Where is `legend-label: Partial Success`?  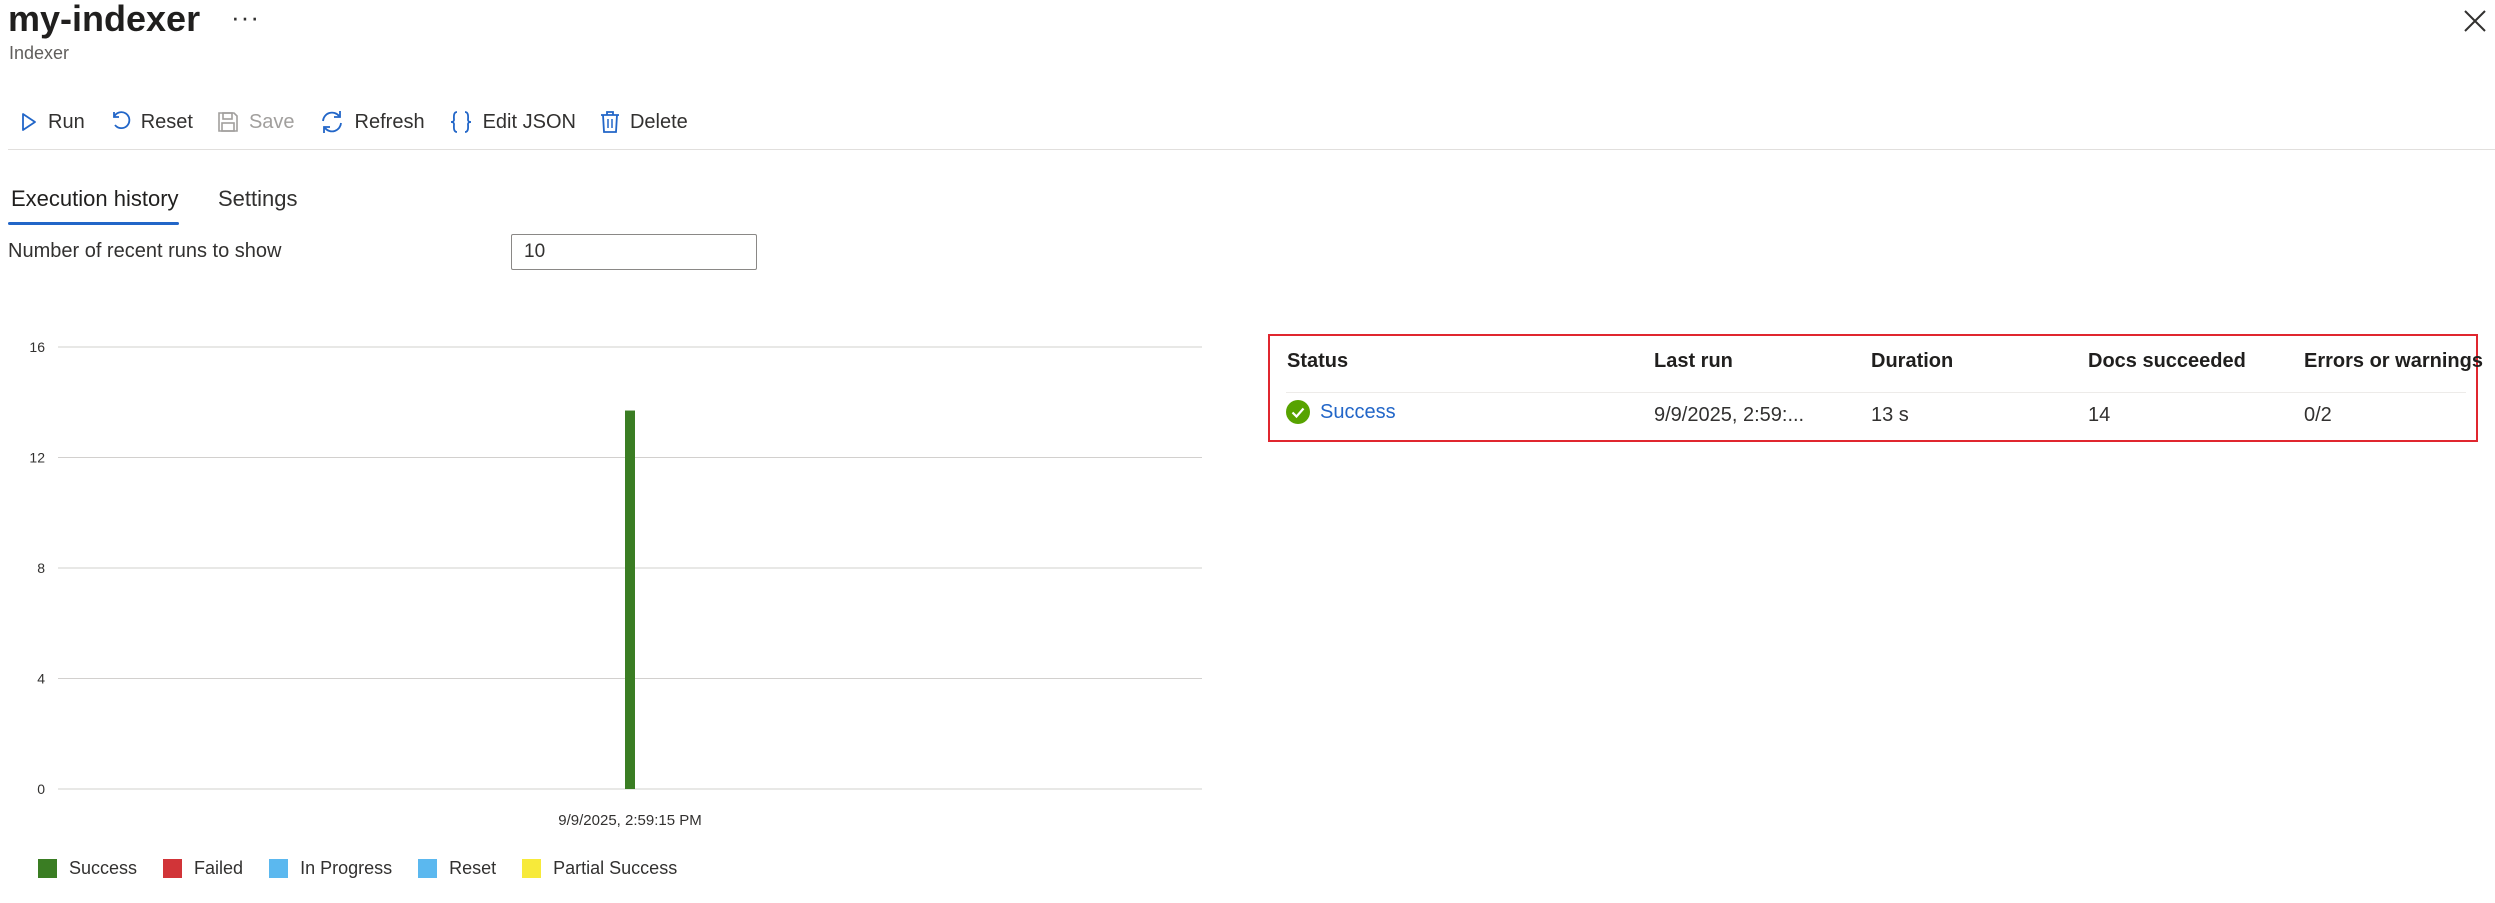 legend-label: Partial Success is located at coordinates (615, 868).